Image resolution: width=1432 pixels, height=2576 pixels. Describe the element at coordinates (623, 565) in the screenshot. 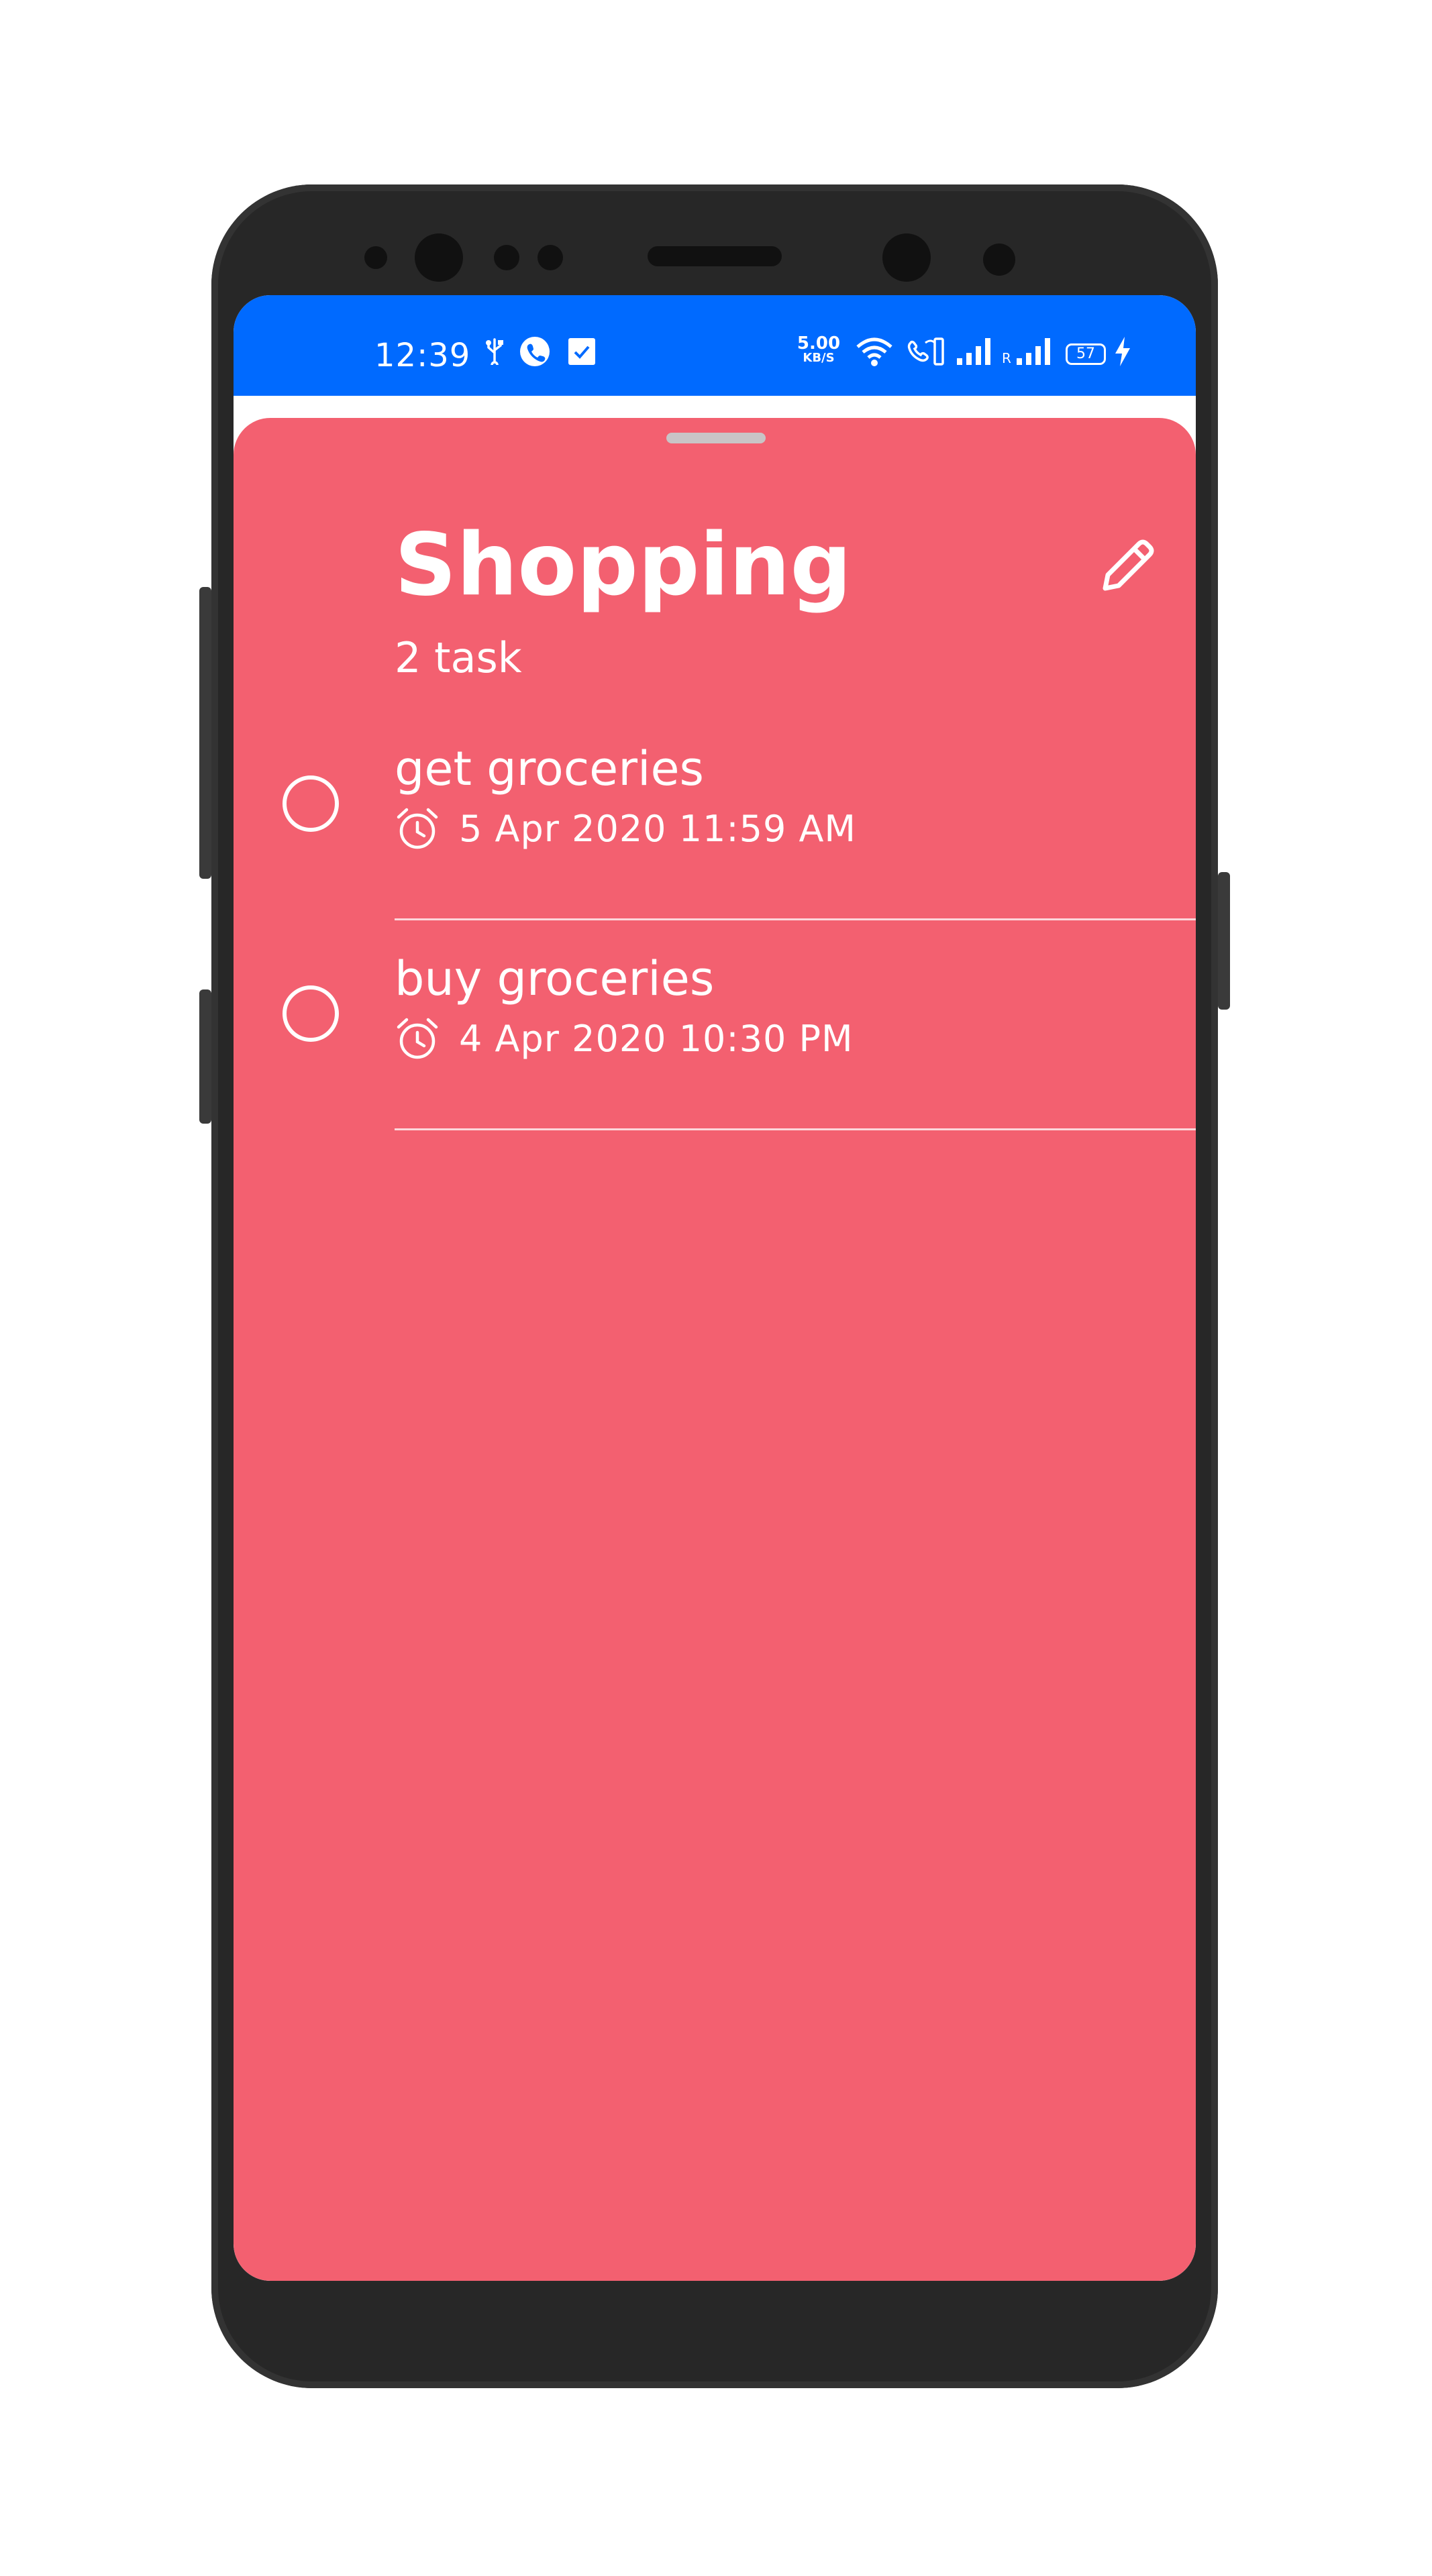

I see `list-title: Shopping` at that location.